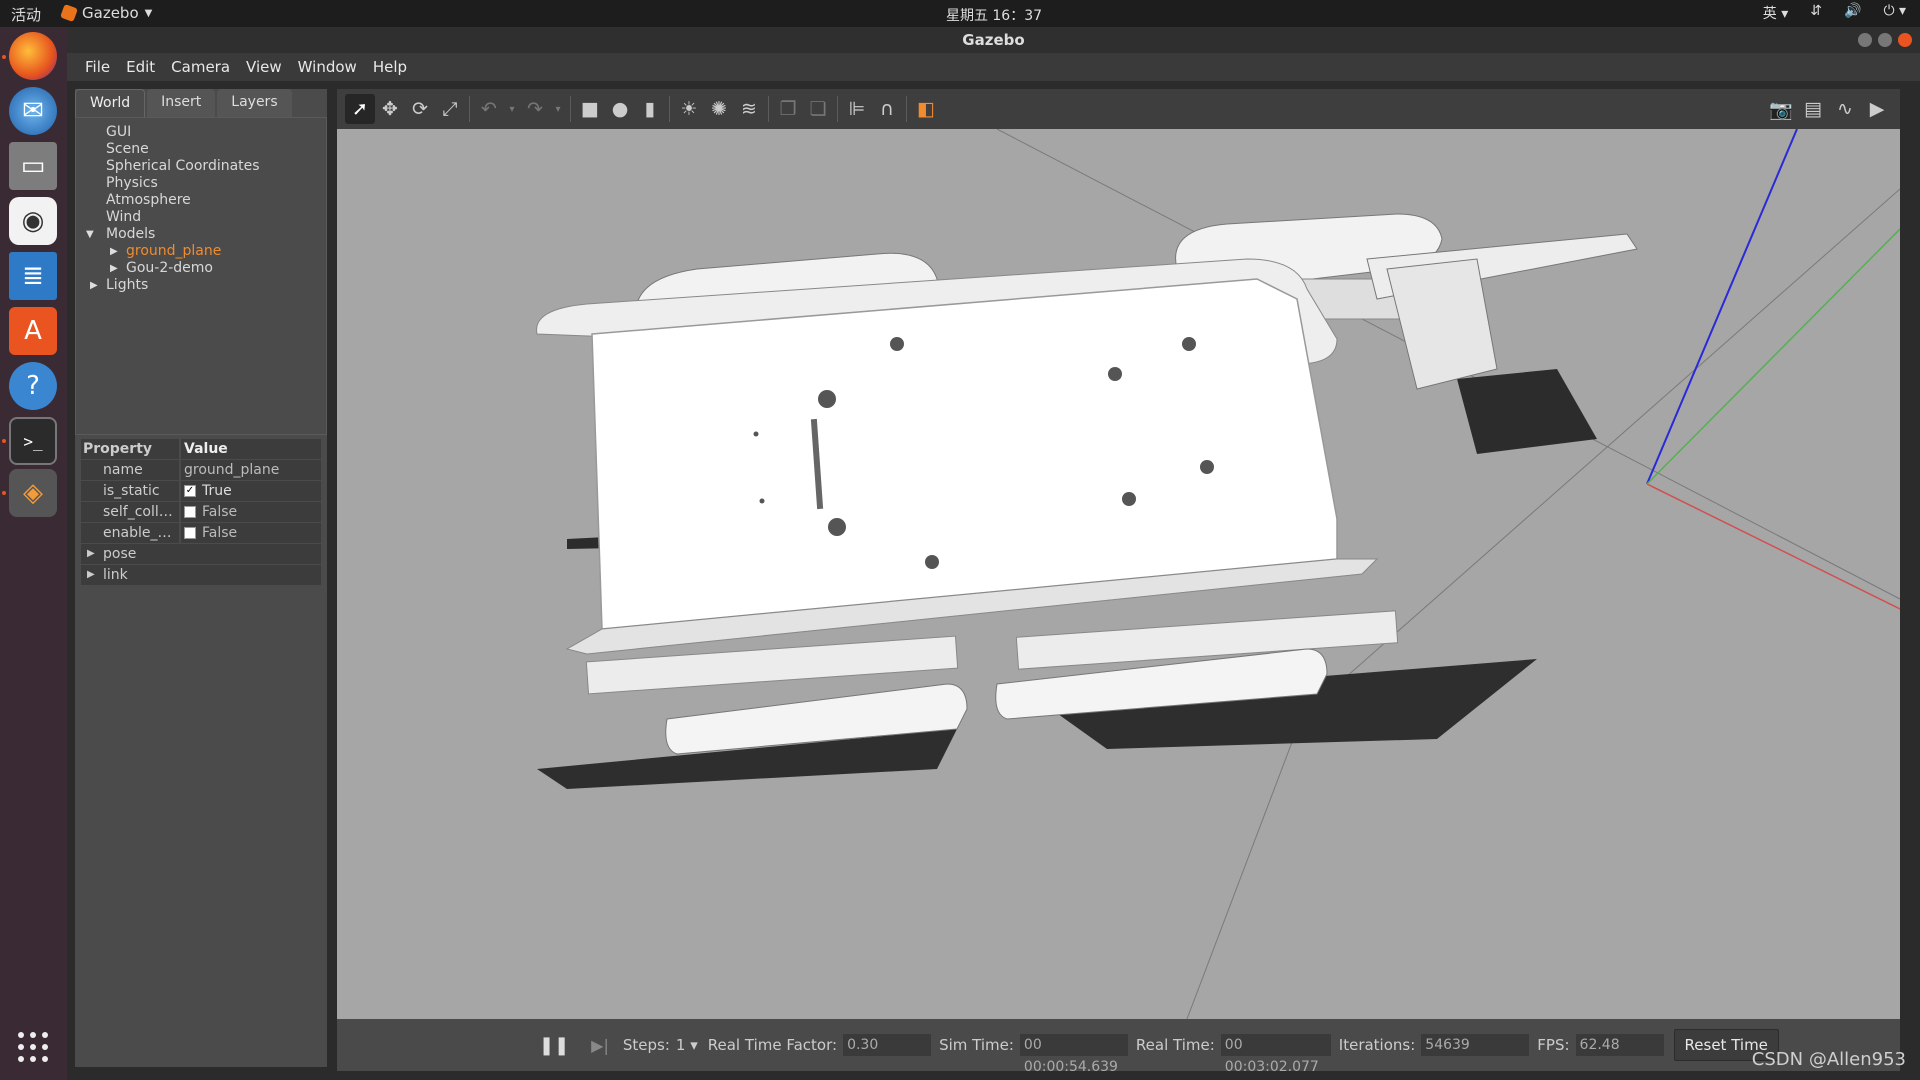 This screenshot has height=1080, width=1920. What do you see at coordinates (535, 109) in the screenshot?
I see `redo-icon: ↷` at bounding box center [535, 109].